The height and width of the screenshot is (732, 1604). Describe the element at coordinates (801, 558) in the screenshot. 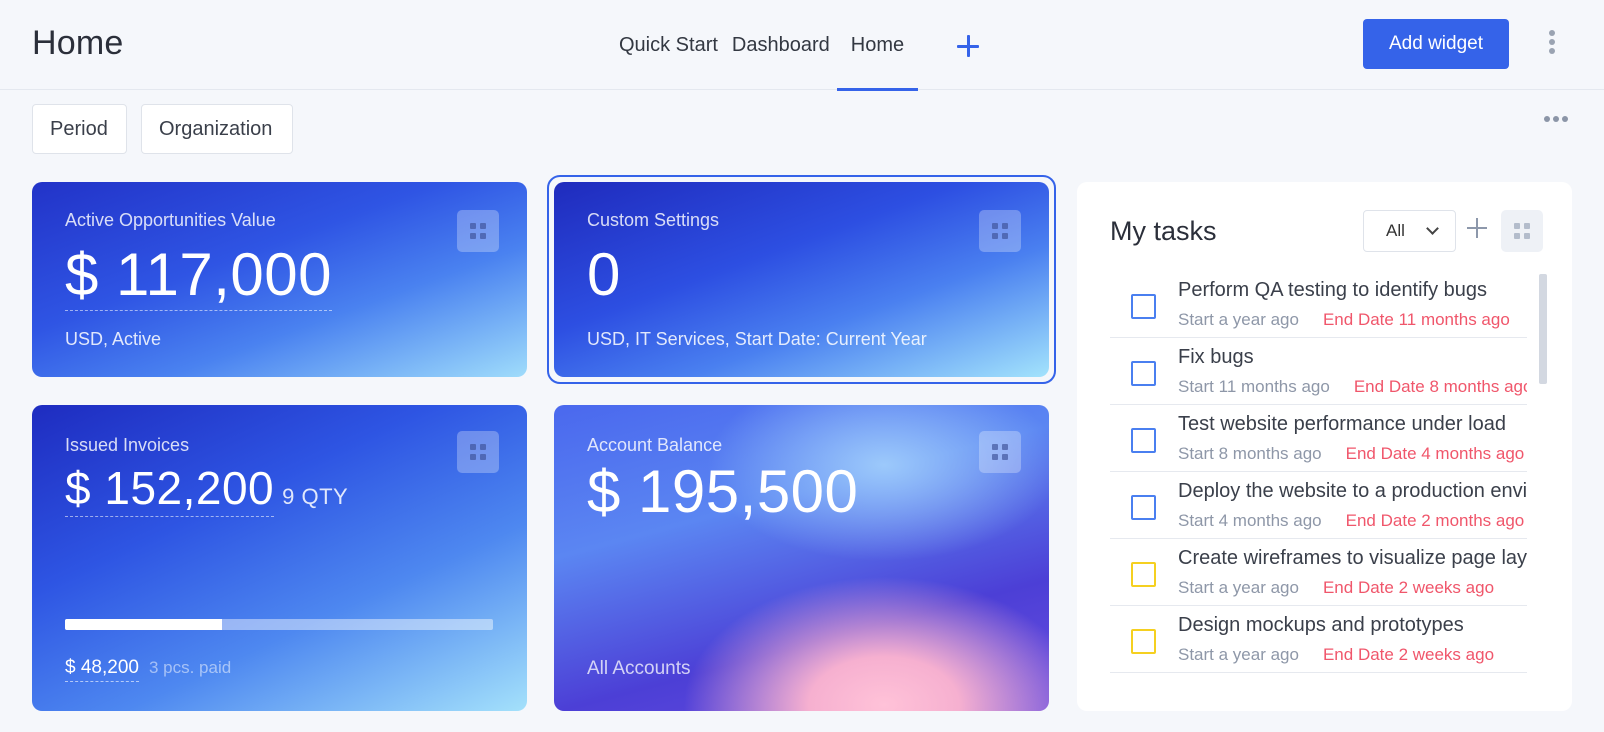

I see `account-balance-widget: Account Balance $ 195,500 All Accounts` at that location.